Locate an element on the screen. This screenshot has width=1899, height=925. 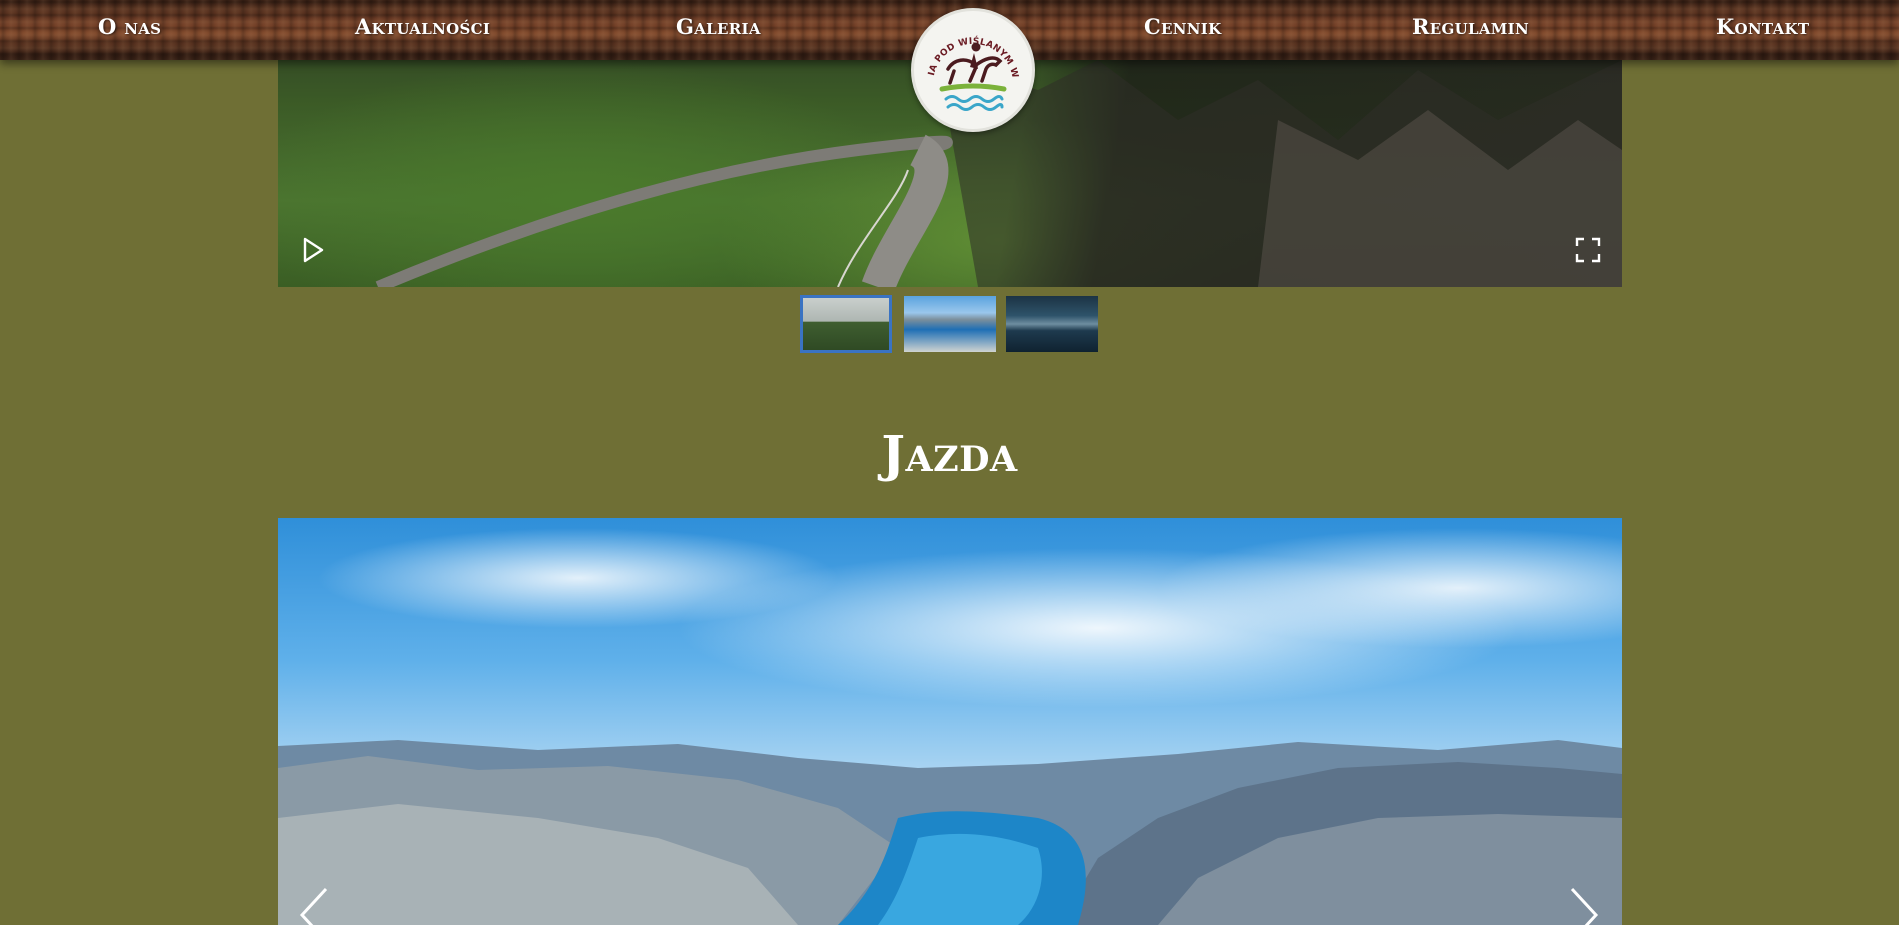
fullscreen-icon is located at coordinates (1588, 250).